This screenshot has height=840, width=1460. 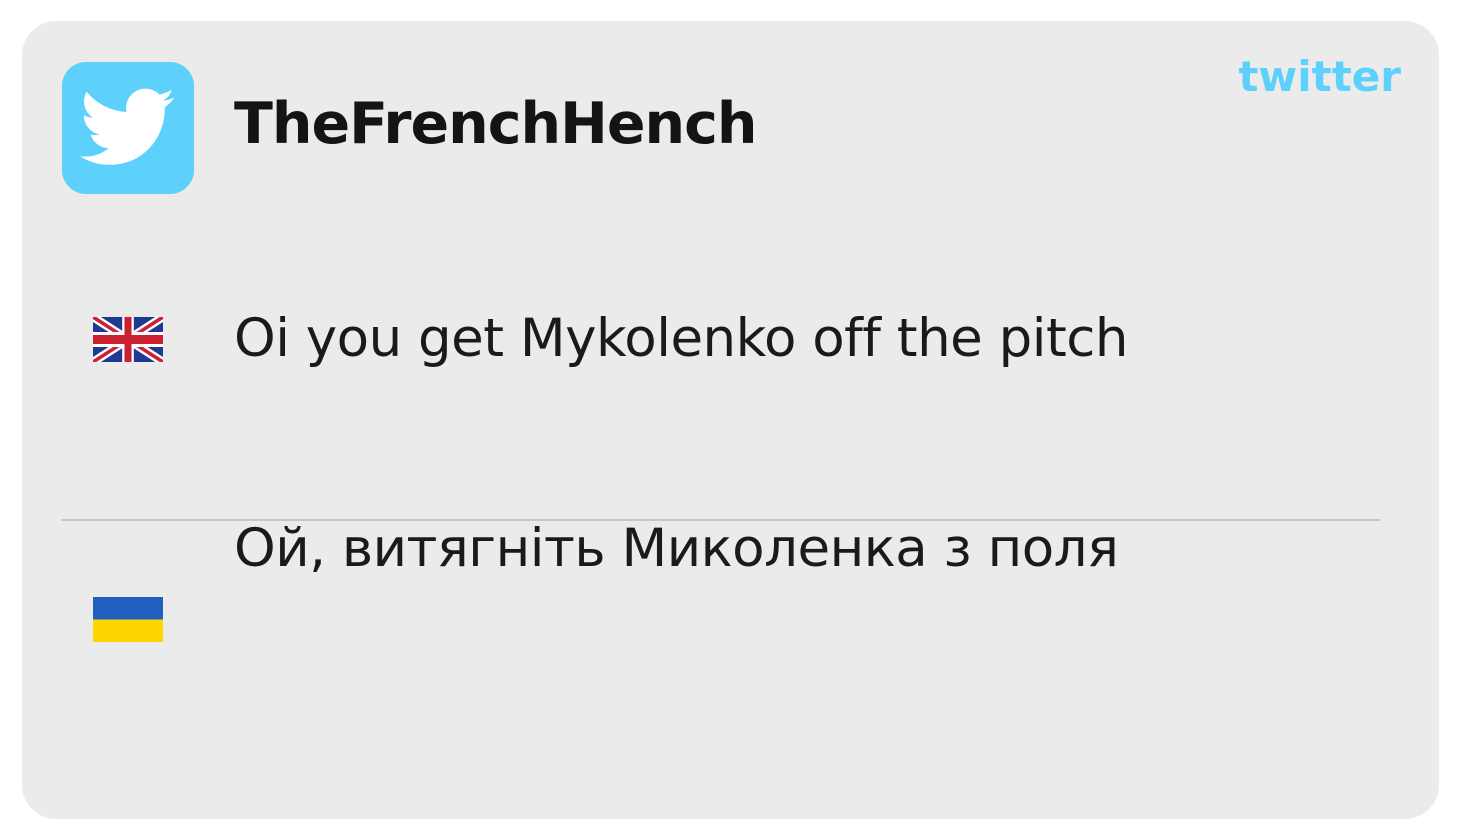 What do you see at coordinates (128, 619) in the screenshot?
I see `ukraine-flag-icon` at bounding box center [128, 619].